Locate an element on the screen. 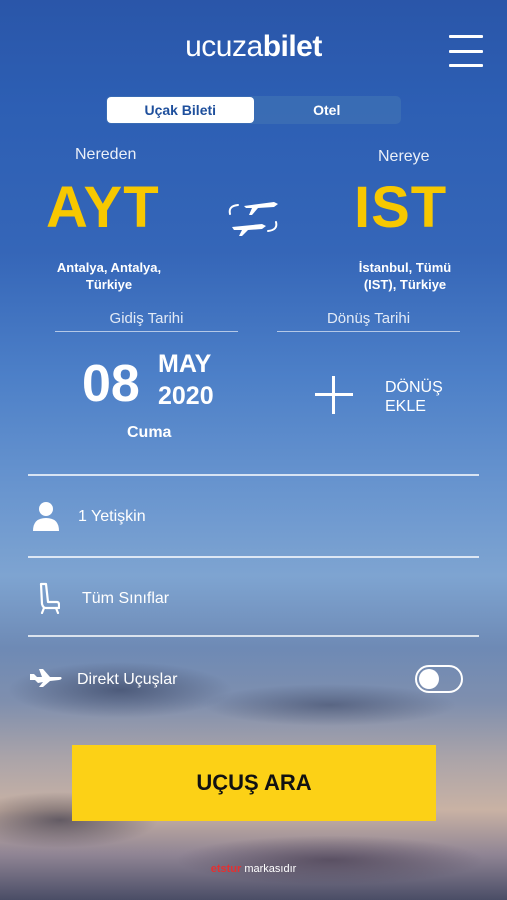 The width and height of the screenshot is (507, 900). passenger-count: 1 Yetişkin is located at coordinates (112, 517).